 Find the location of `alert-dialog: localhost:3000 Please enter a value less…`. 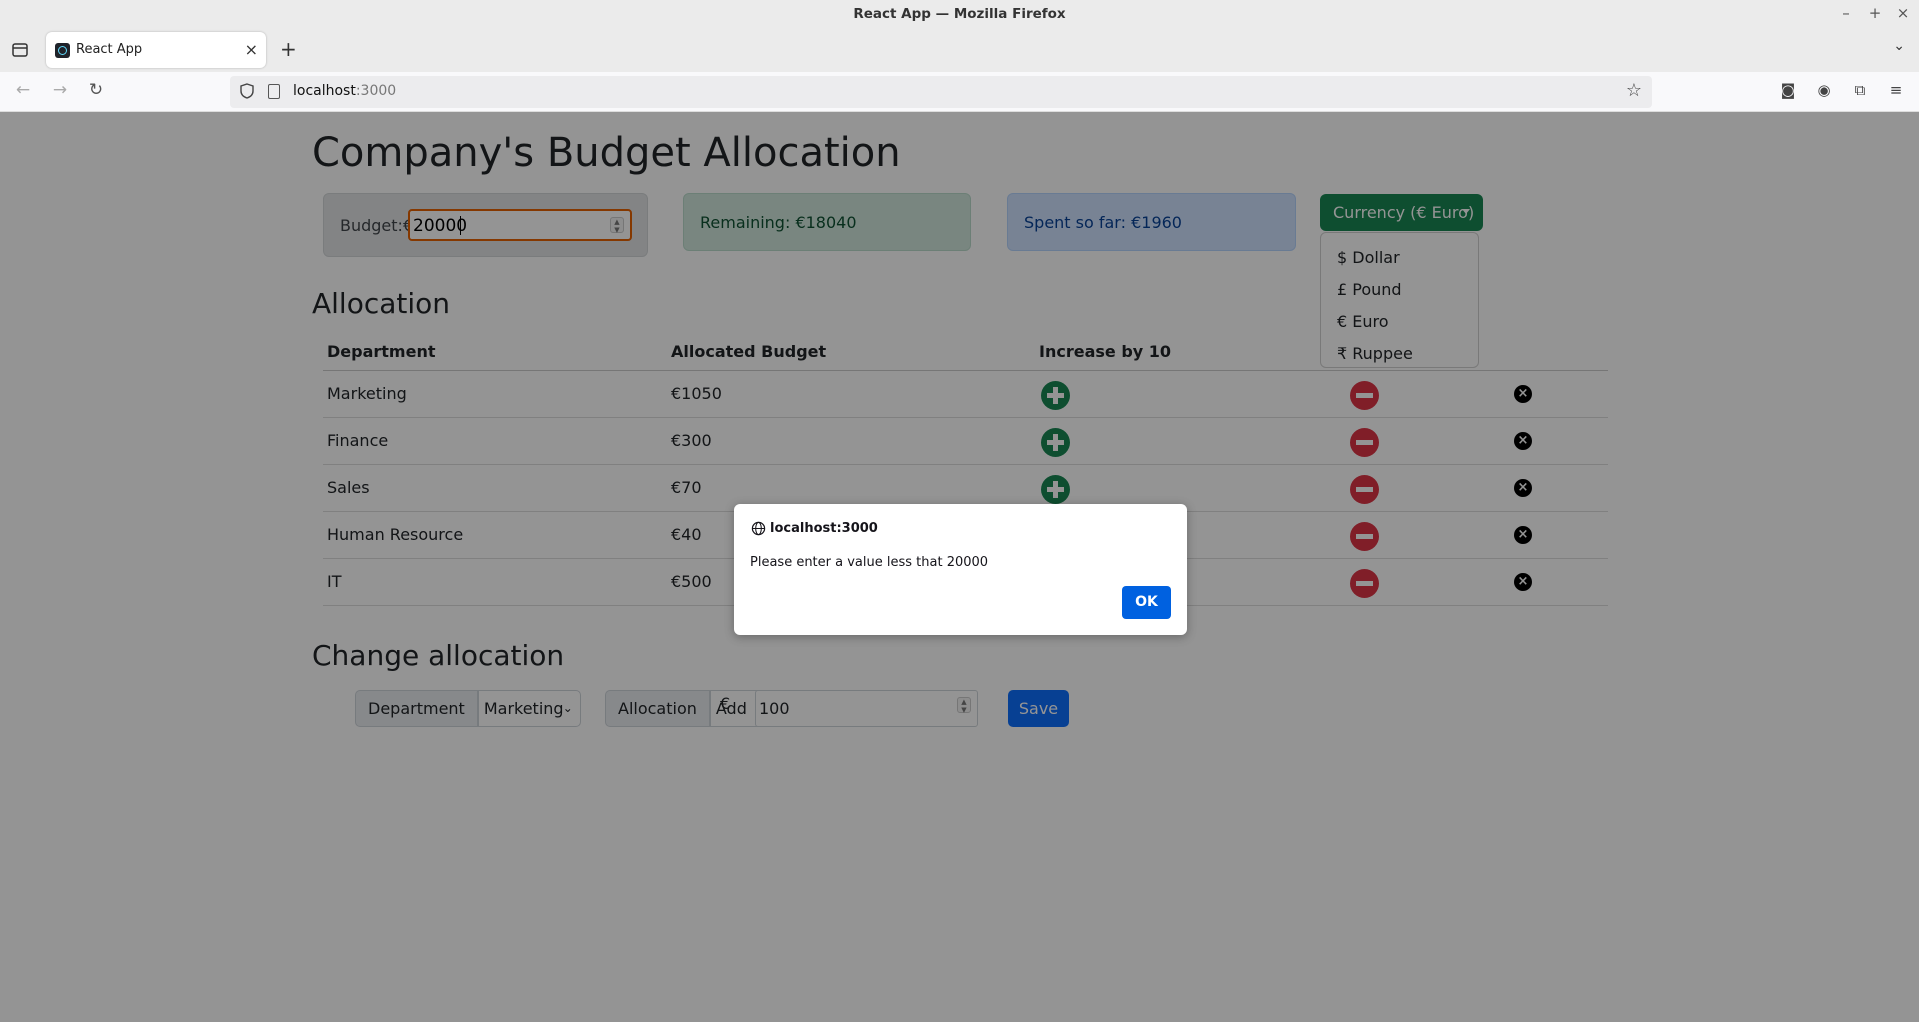

alert-dialog: localhost:3000 Please enter a value less… is located at coordinates (960, 569).